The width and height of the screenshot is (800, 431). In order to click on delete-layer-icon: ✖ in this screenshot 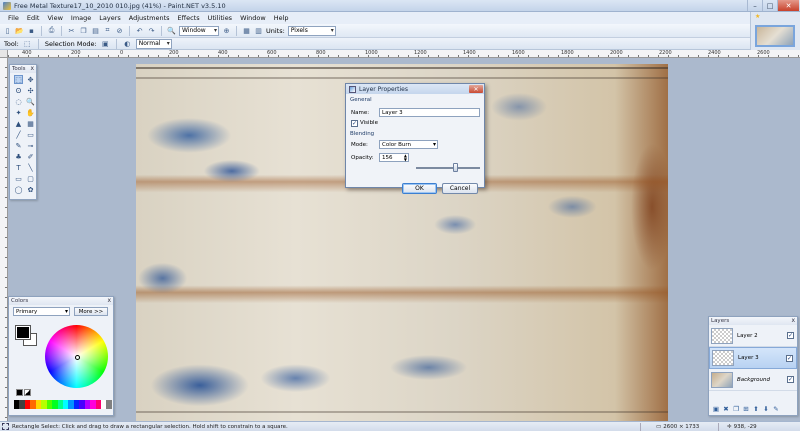, I will do `click(726, 409)`.